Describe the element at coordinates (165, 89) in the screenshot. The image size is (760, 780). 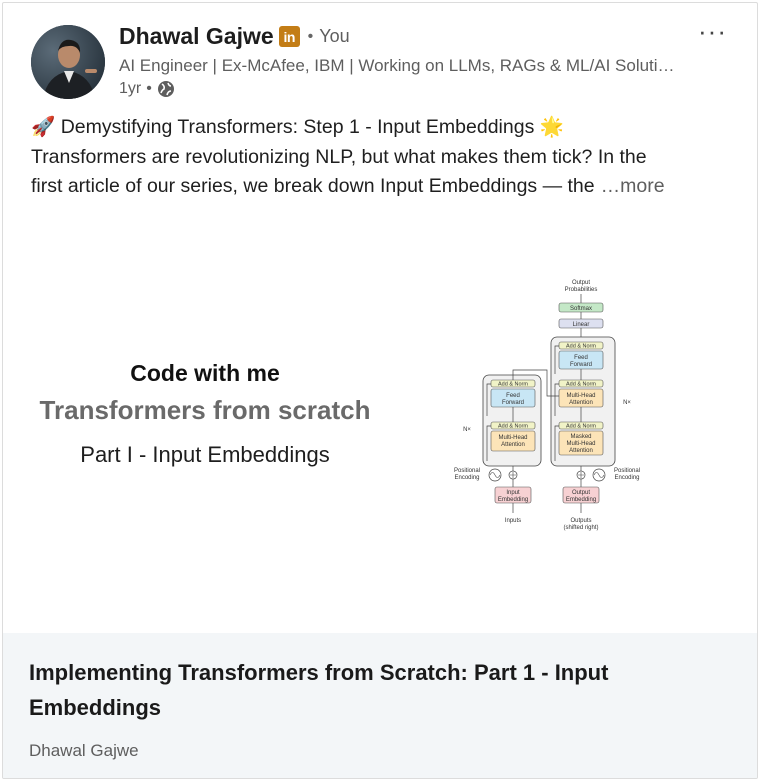
I see `globe-icon` at that location.